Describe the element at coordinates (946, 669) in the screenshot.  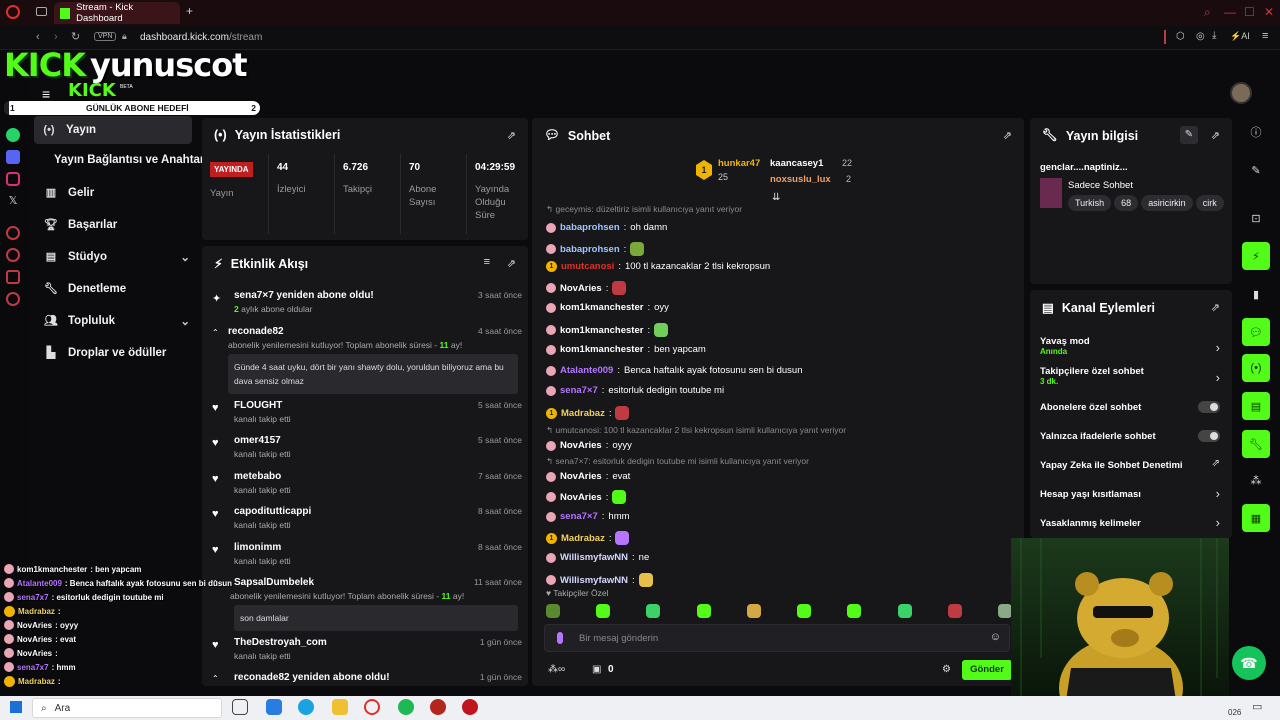
I see `chat-settings-icon: ⚙` at that location.